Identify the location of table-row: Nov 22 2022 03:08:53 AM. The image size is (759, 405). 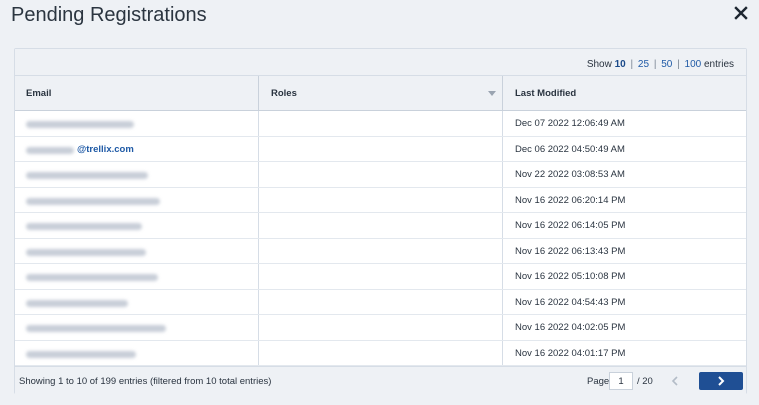
(380, 175).